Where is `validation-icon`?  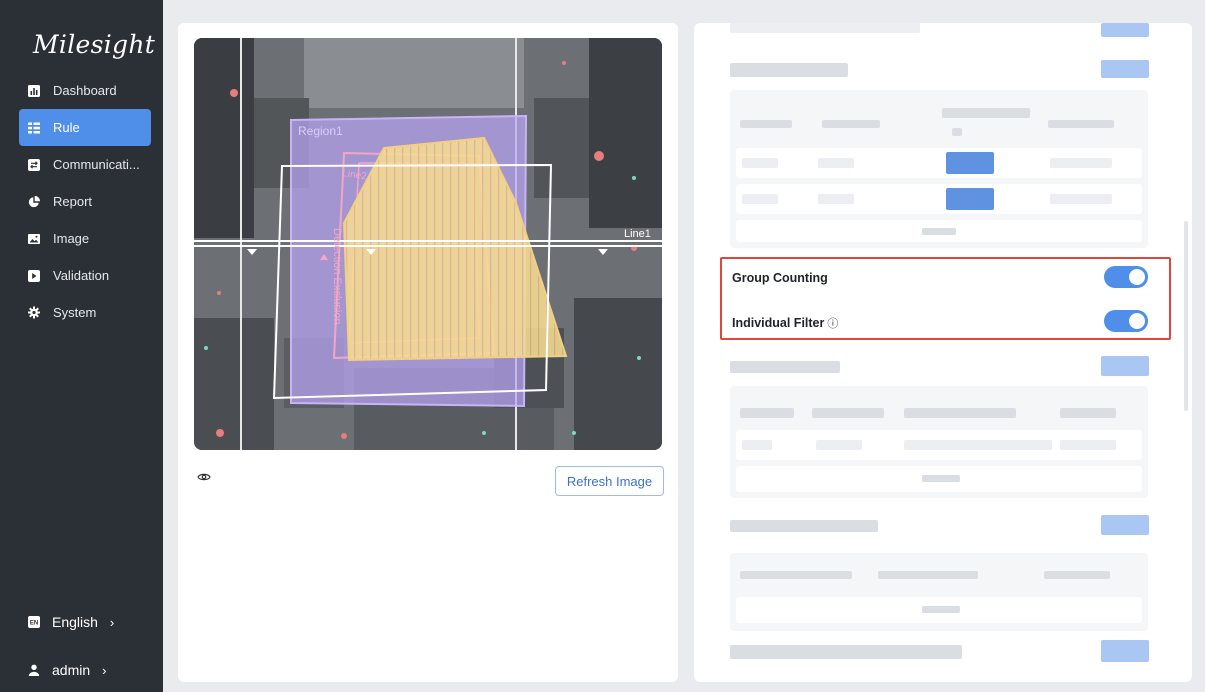 validation-icon is located at coordinates (34, 275).